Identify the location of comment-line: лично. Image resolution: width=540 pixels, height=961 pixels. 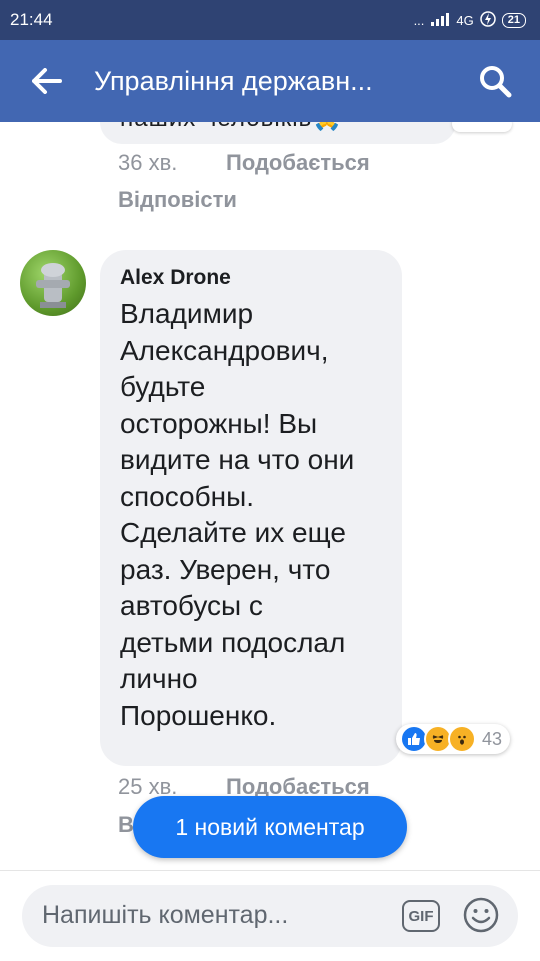
(159, 678).